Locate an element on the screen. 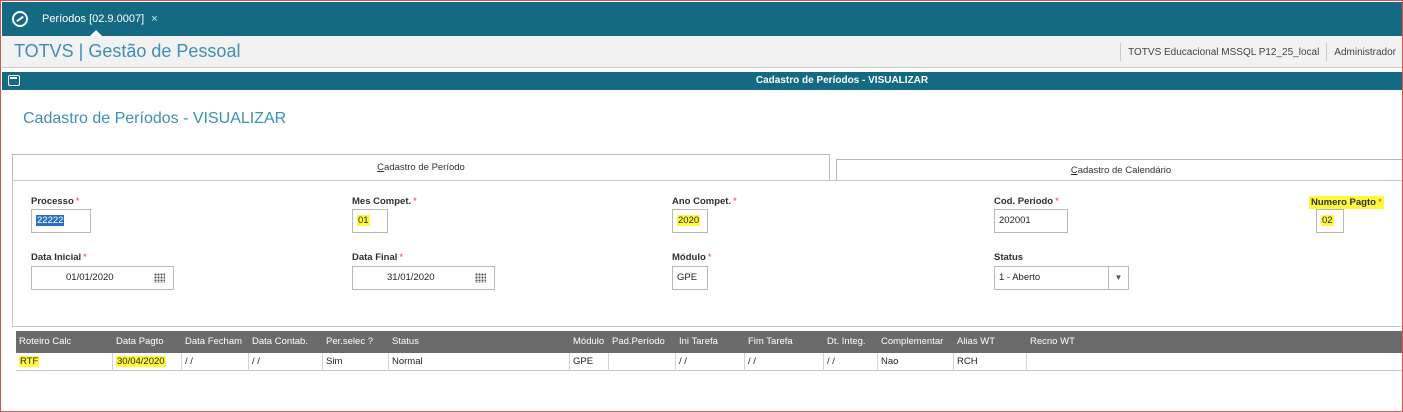  label-text: Data Inicial is located at coordinates (56, 257).